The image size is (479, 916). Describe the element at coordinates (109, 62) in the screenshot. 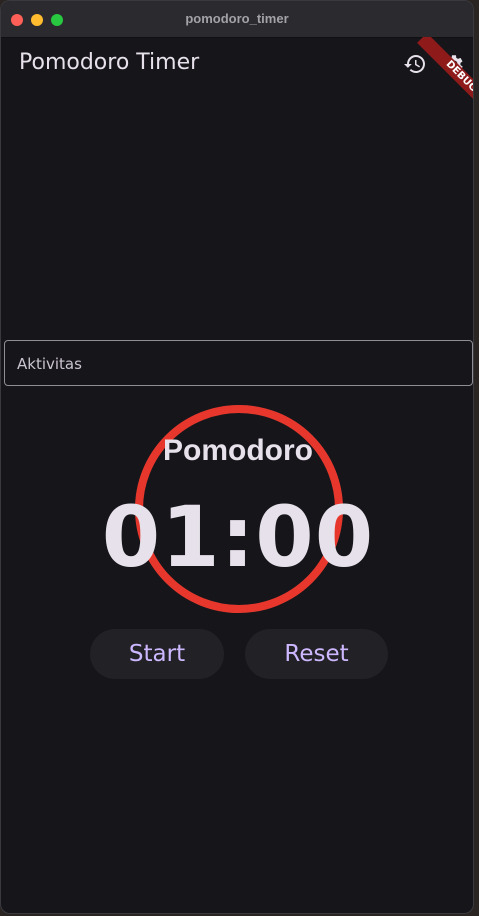

I see `page-title: Pomodoro Timer` at that location.